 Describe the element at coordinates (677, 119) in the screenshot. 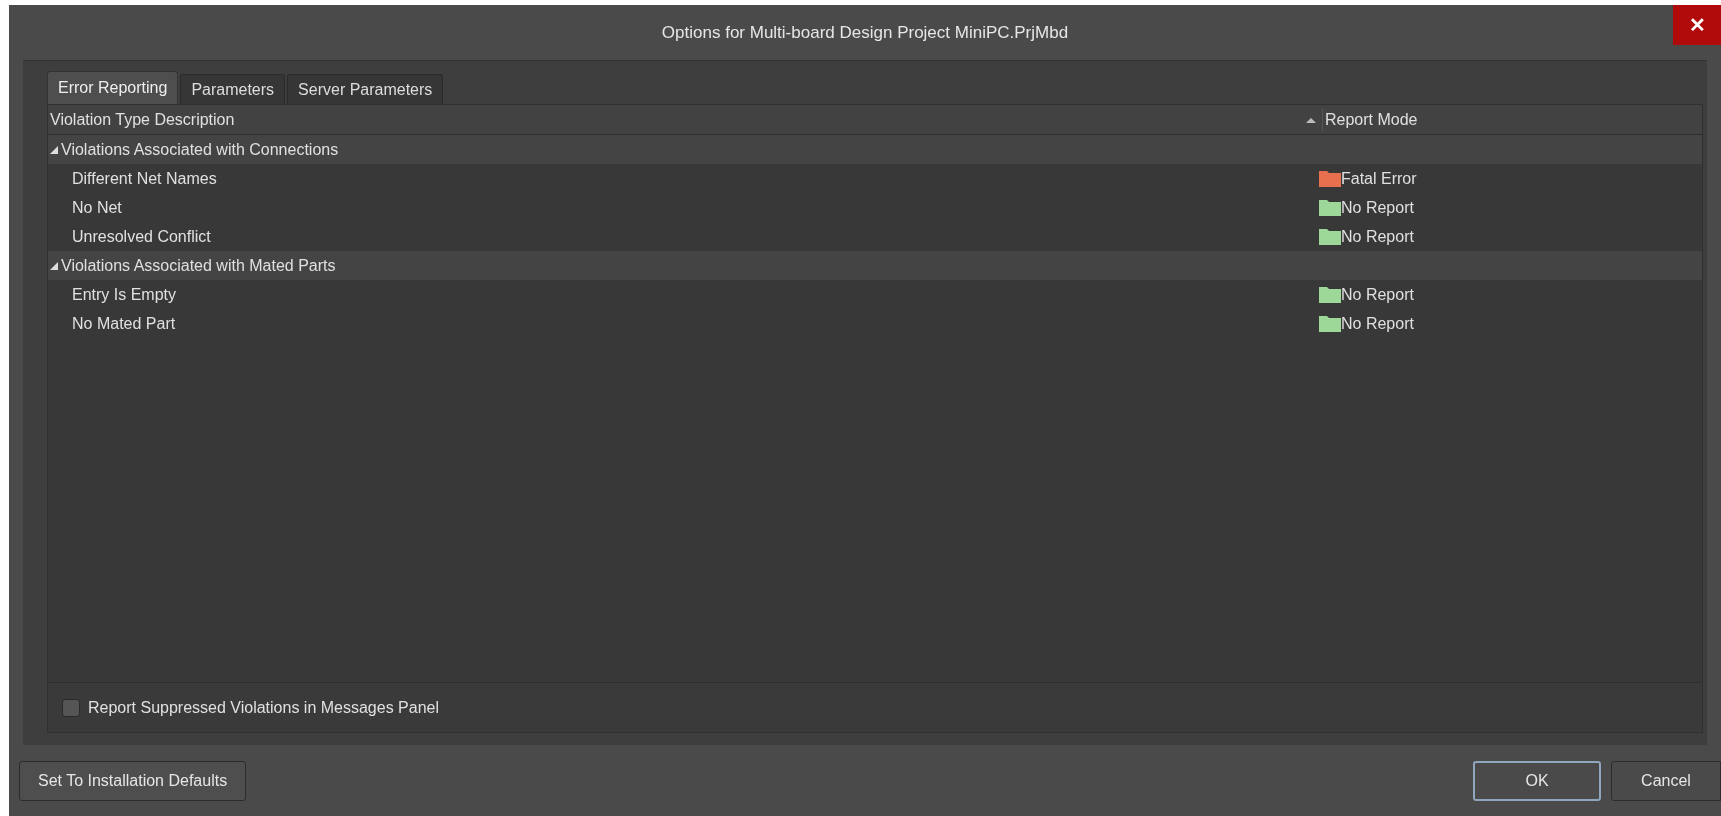

I see `column-header: Violation Type Description` at that location.